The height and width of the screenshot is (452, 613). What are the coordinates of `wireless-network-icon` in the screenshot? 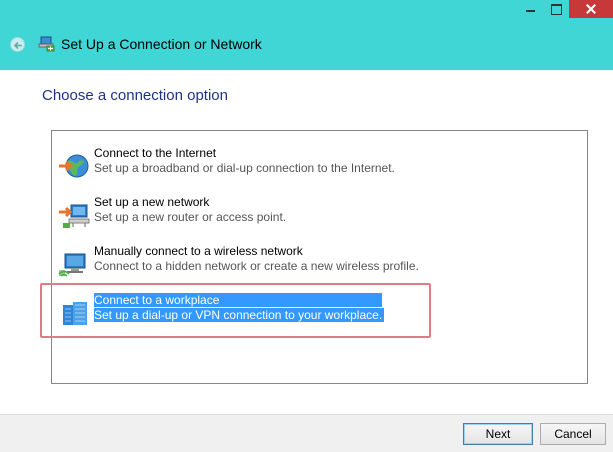 It's located at (72, 265).